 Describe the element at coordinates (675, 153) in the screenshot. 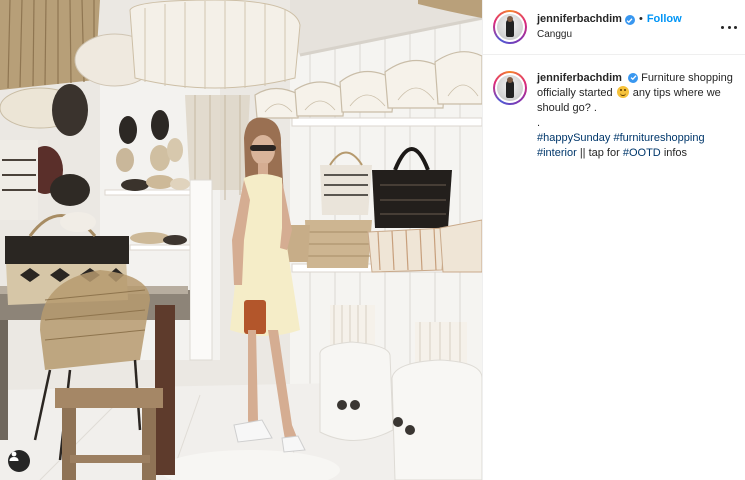

I see `caption-text-part4: infos` at that location.